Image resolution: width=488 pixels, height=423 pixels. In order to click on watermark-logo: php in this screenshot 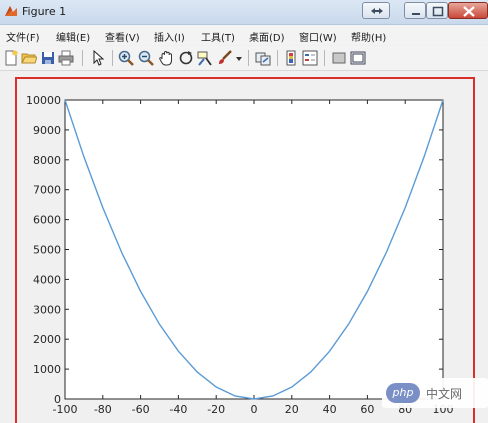, I will do `click(403, 393)`.